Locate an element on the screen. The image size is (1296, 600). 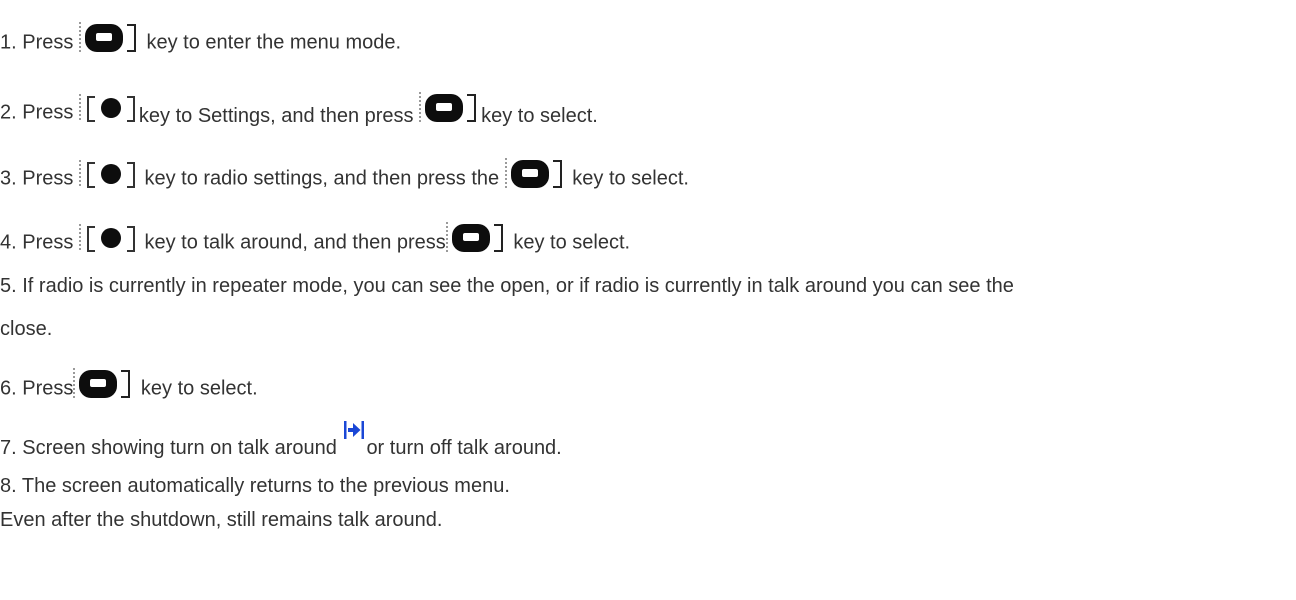
step-6-pre: 6. Press is located at coordinates (37, 388).